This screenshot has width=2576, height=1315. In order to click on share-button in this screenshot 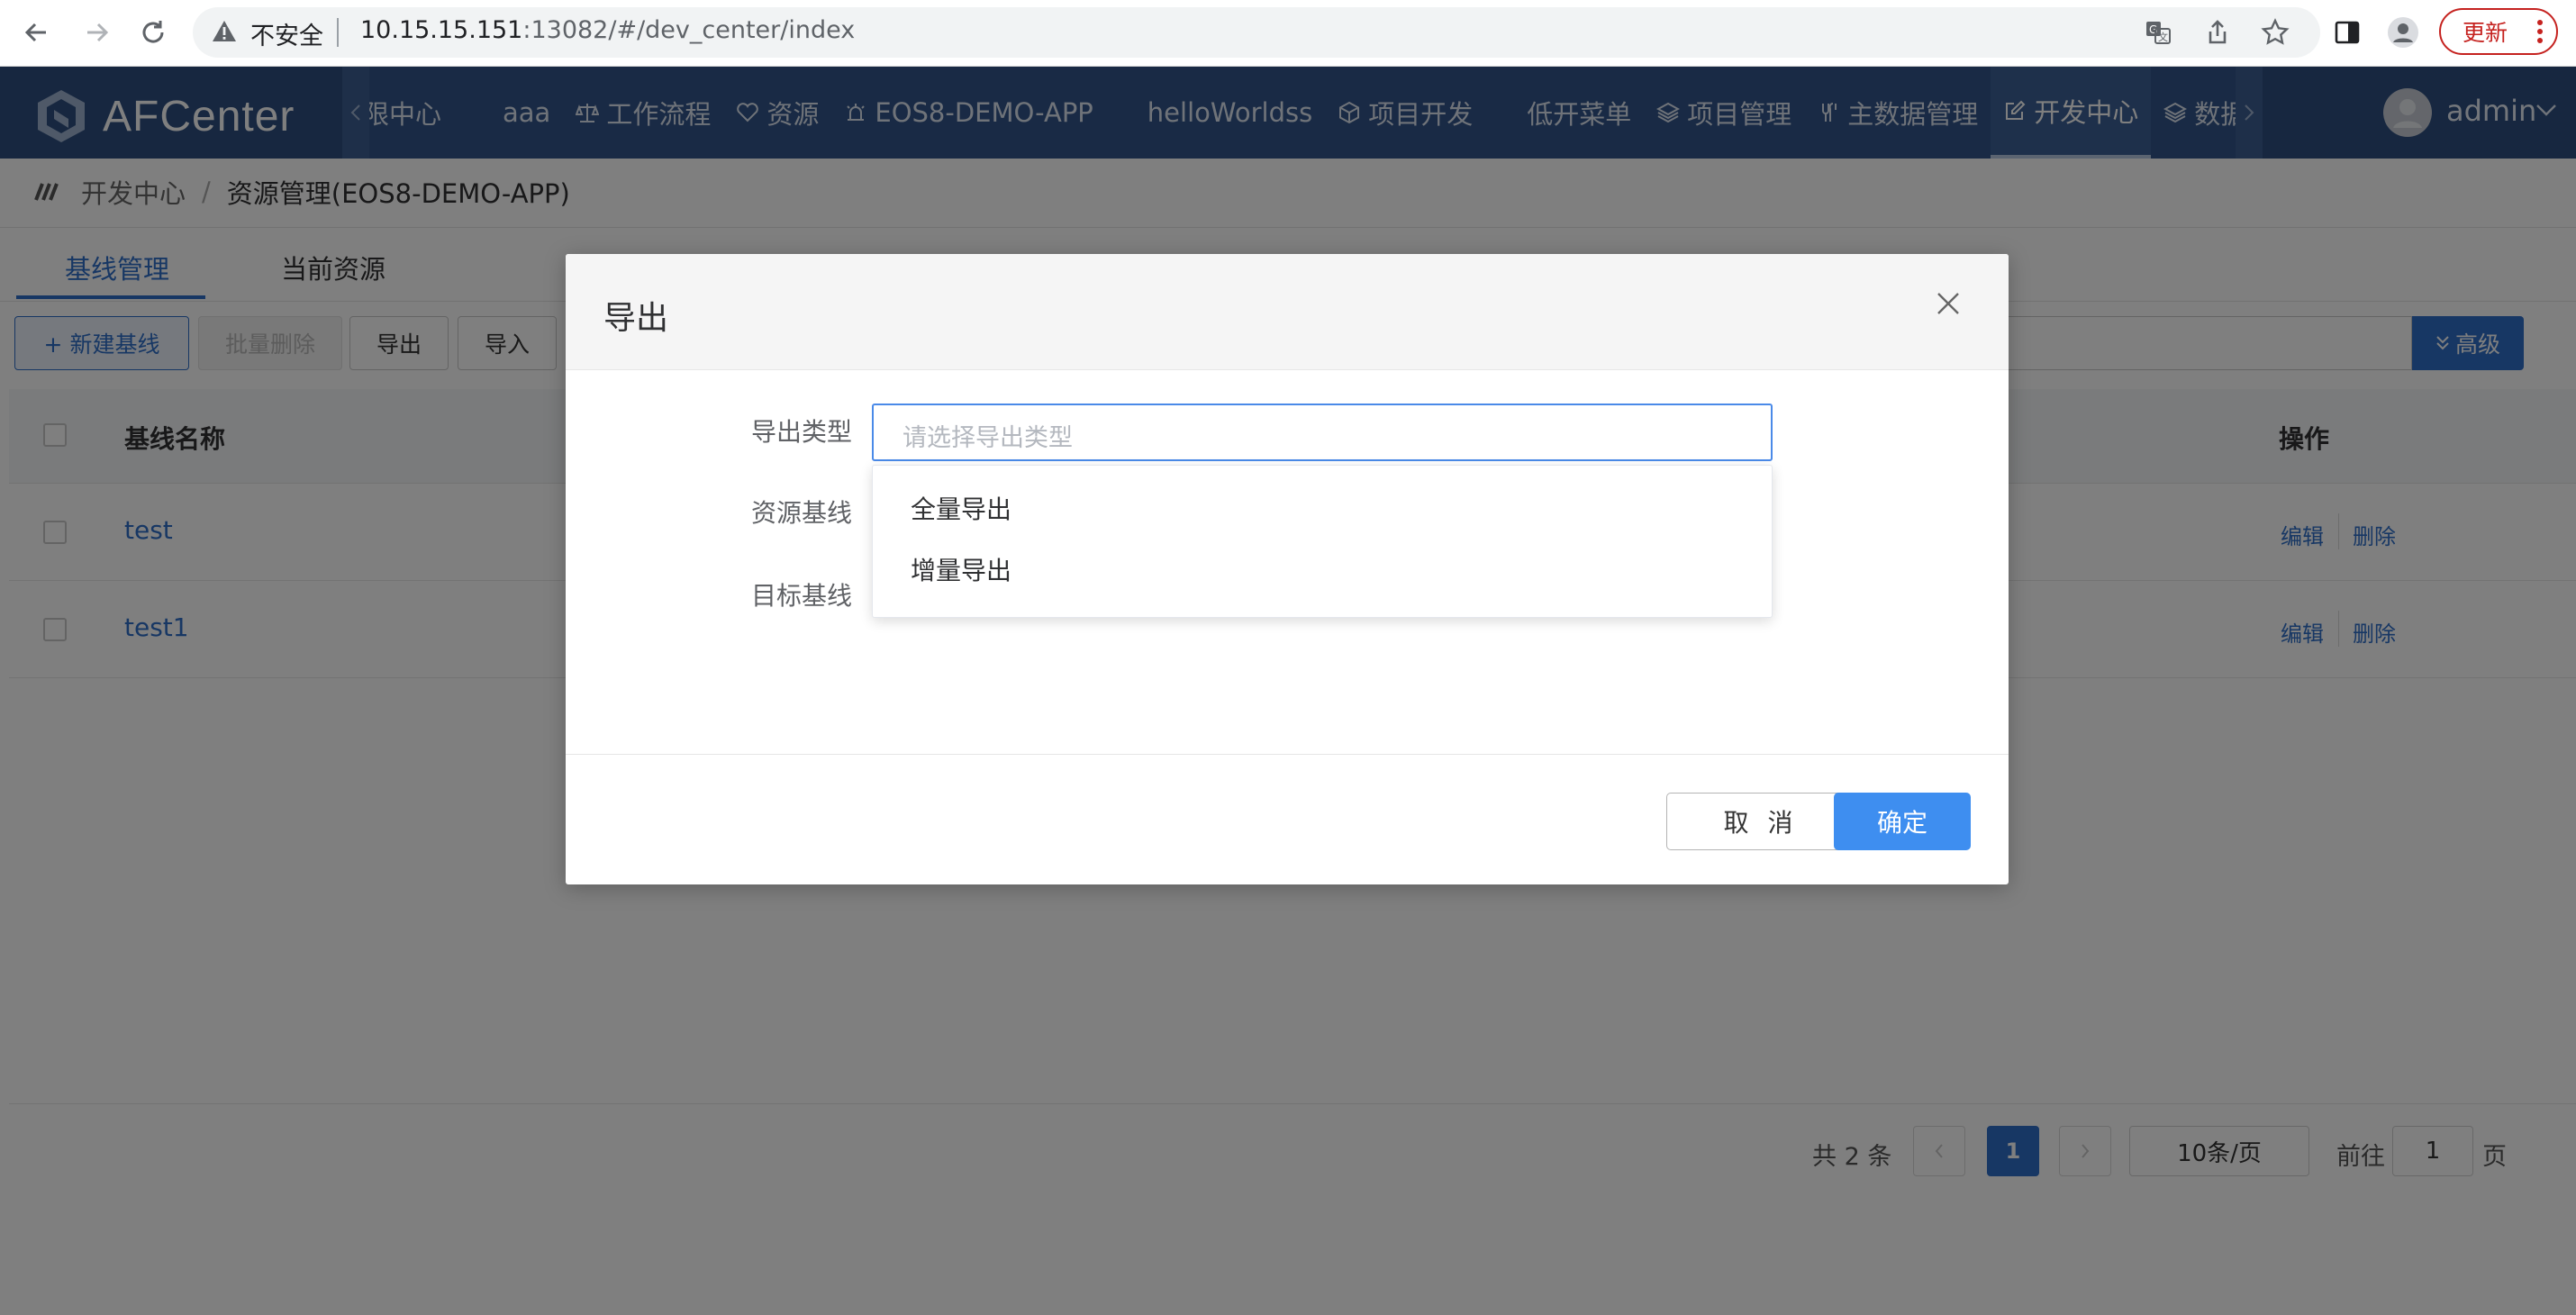, I will do `click(2217, 32)`.